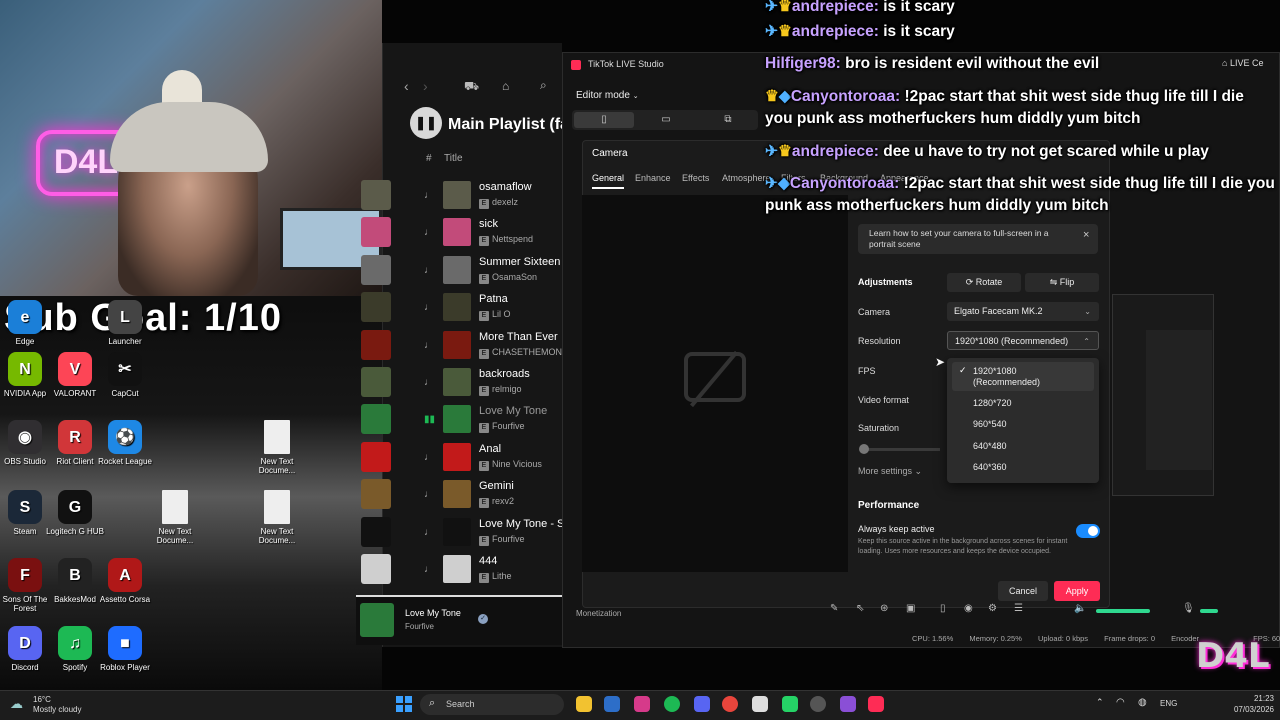 Image resolution: width=1280 pixels, height=720 pixels. I want to click on cancel-button: Cancel, so click(1023, 591).